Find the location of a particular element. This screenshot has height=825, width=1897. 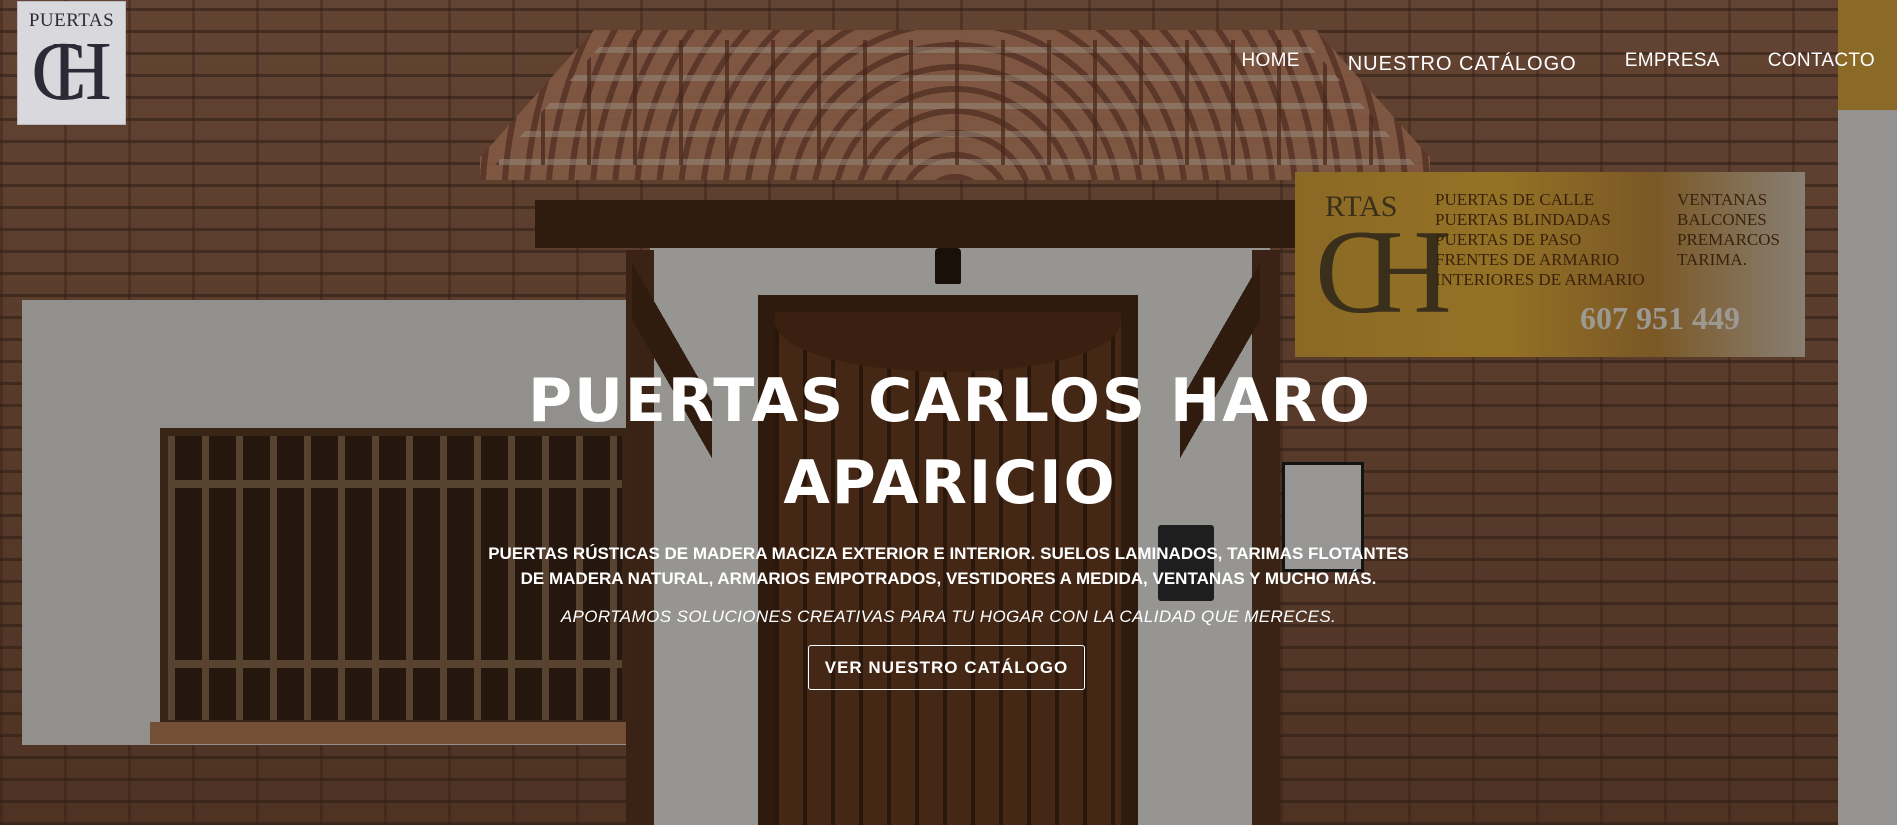

hero-title: PUERTAS CARLOS HARO APARICIO is located at coordinates (950, 442).